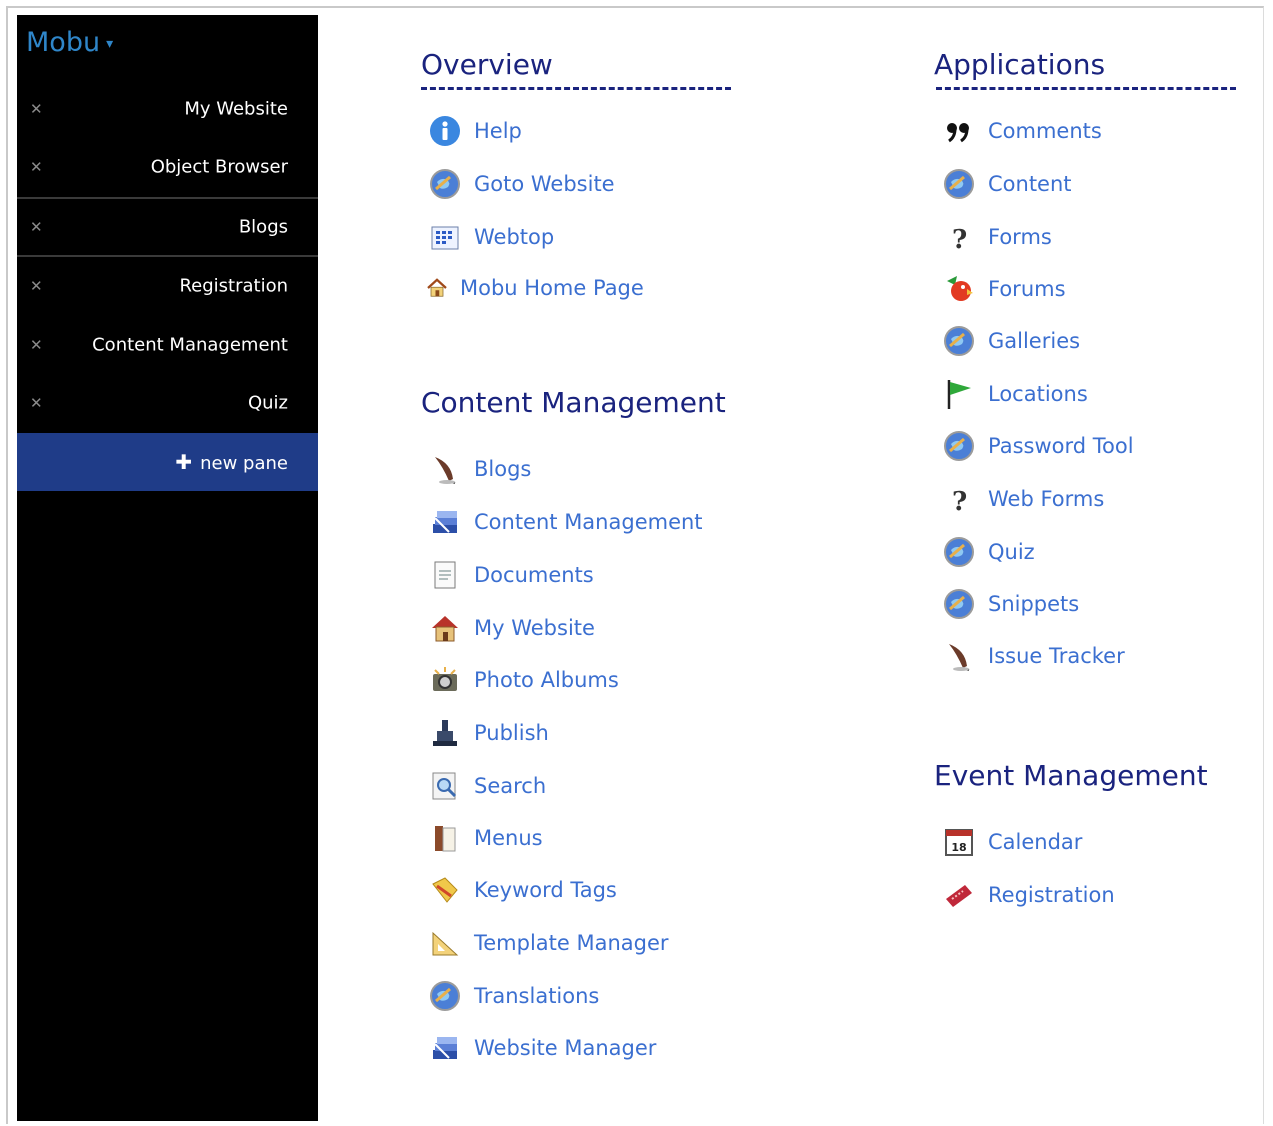 The width and height of the screenshot is (1273, 1126). What do you see at coordinates (511, 733) in the screenshot?
I see `link-label: Publish` at bounding box center [511, 733].